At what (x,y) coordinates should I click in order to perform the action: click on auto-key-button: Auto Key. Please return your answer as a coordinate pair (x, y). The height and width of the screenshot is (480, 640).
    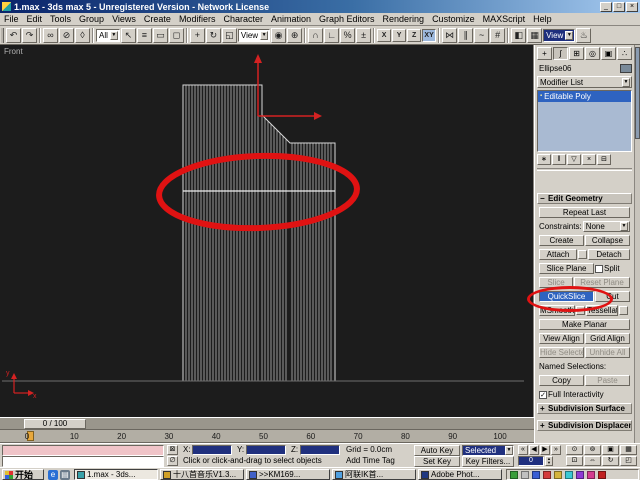
    Looking at the image, I should click on (437, 450).